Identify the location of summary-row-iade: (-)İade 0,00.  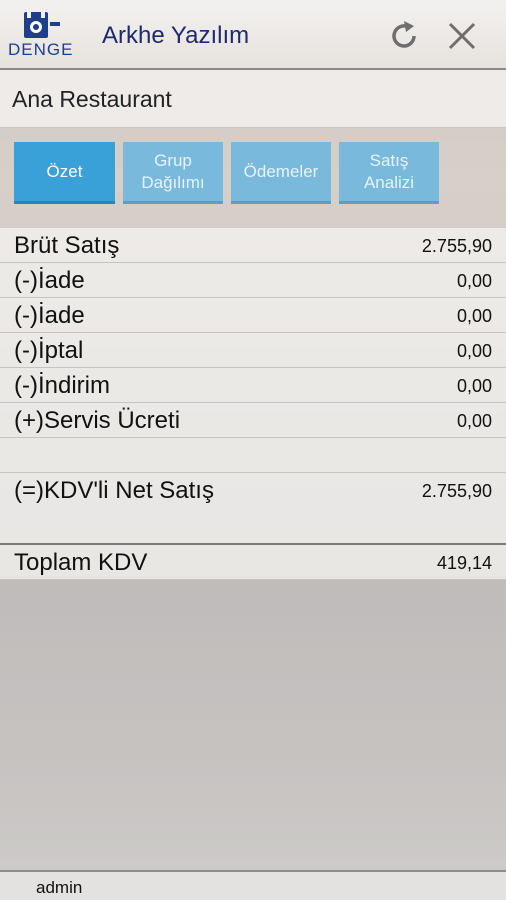
(253, 280).